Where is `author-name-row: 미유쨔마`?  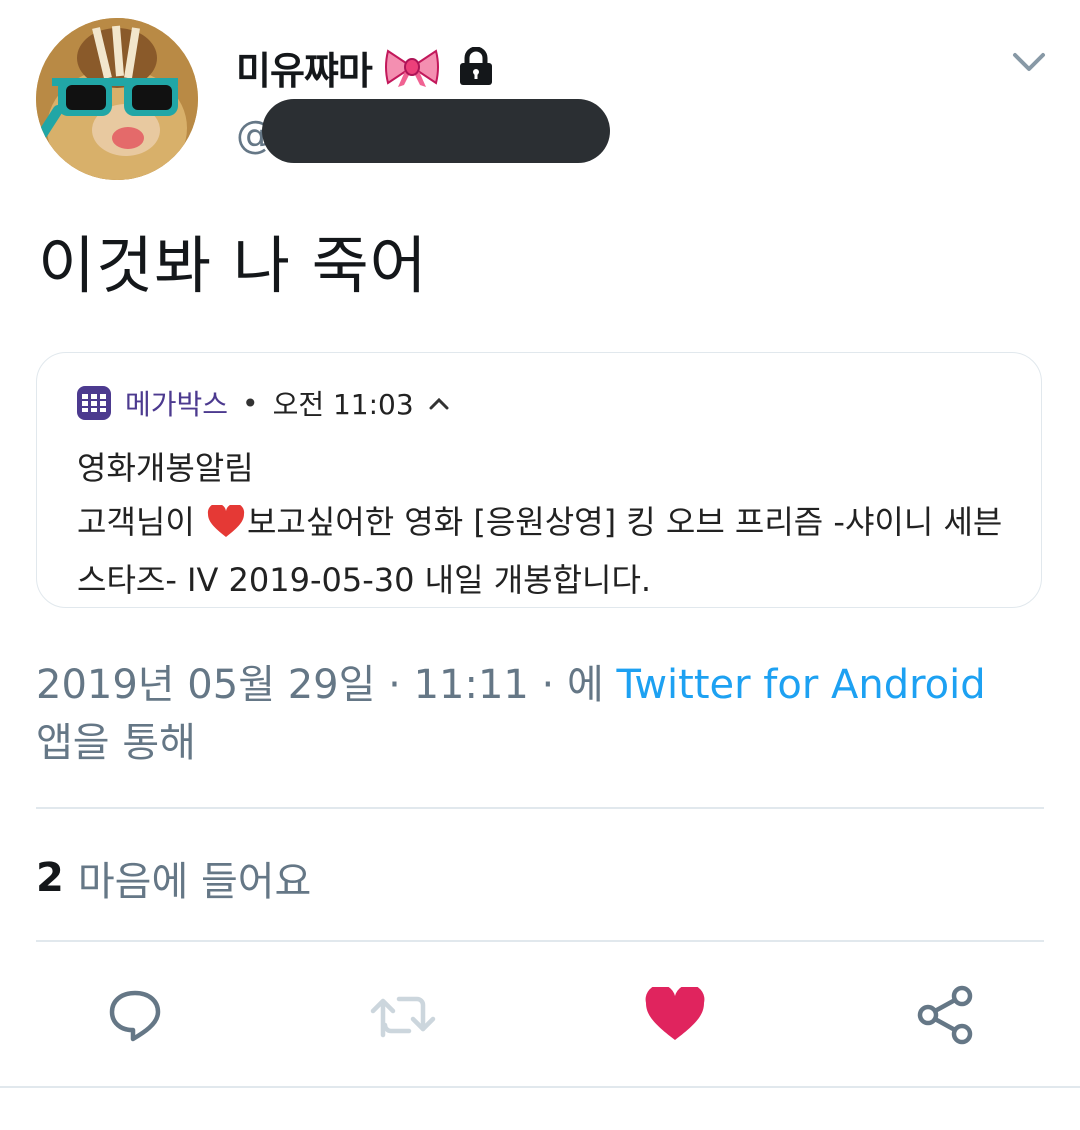 author-name-row: 미유쨔마 is located at coordinates (365, 67).